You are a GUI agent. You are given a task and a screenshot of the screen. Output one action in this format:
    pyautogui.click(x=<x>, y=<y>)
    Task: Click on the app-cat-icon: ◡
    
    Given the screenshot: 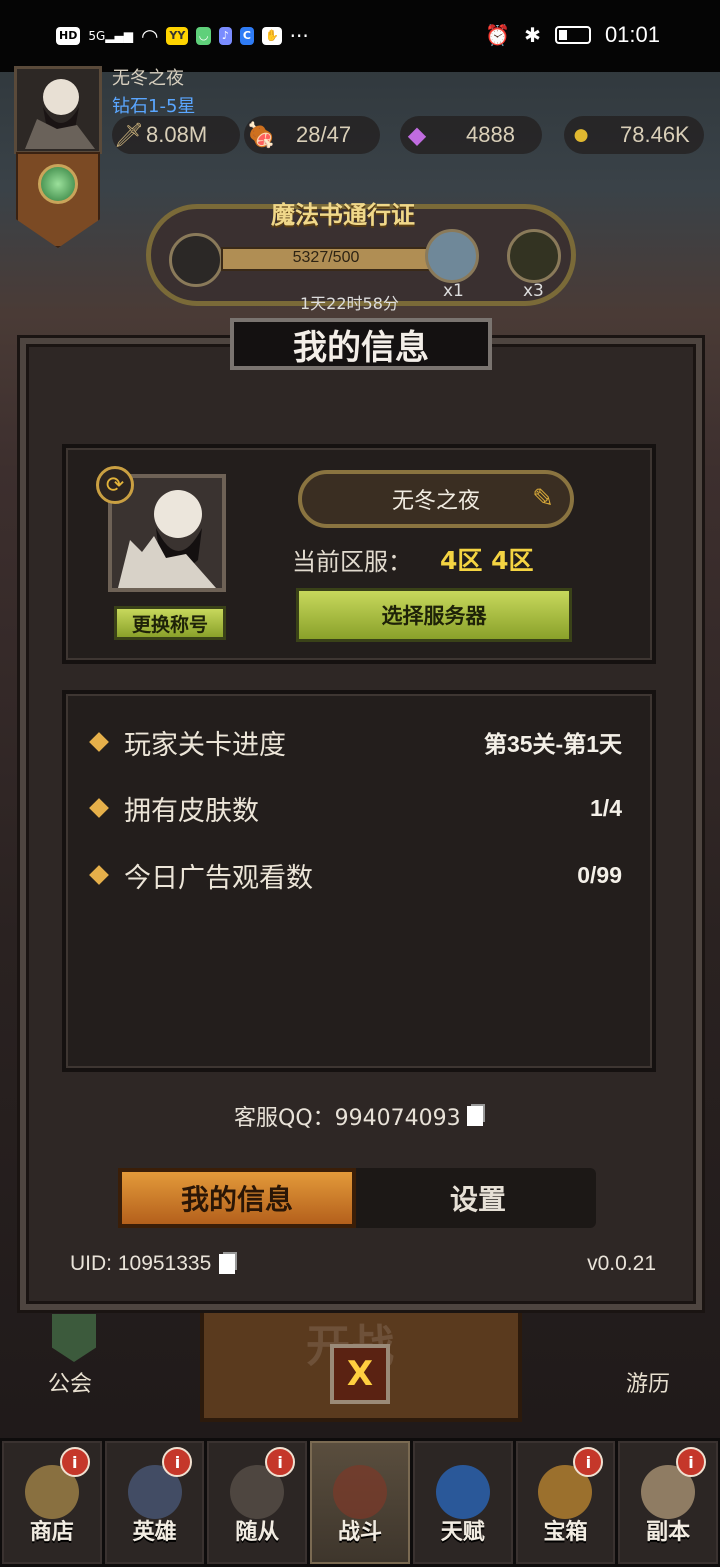 What is the action you would take?
    pyautogui.click(x=203, y=36)
    